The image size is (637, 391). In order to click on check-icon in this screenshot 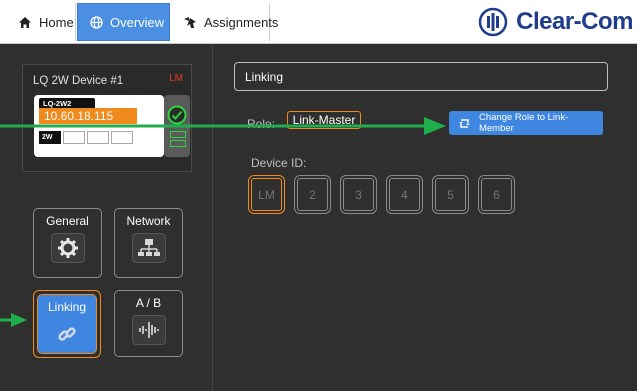, I will do `click(177, 115)`.